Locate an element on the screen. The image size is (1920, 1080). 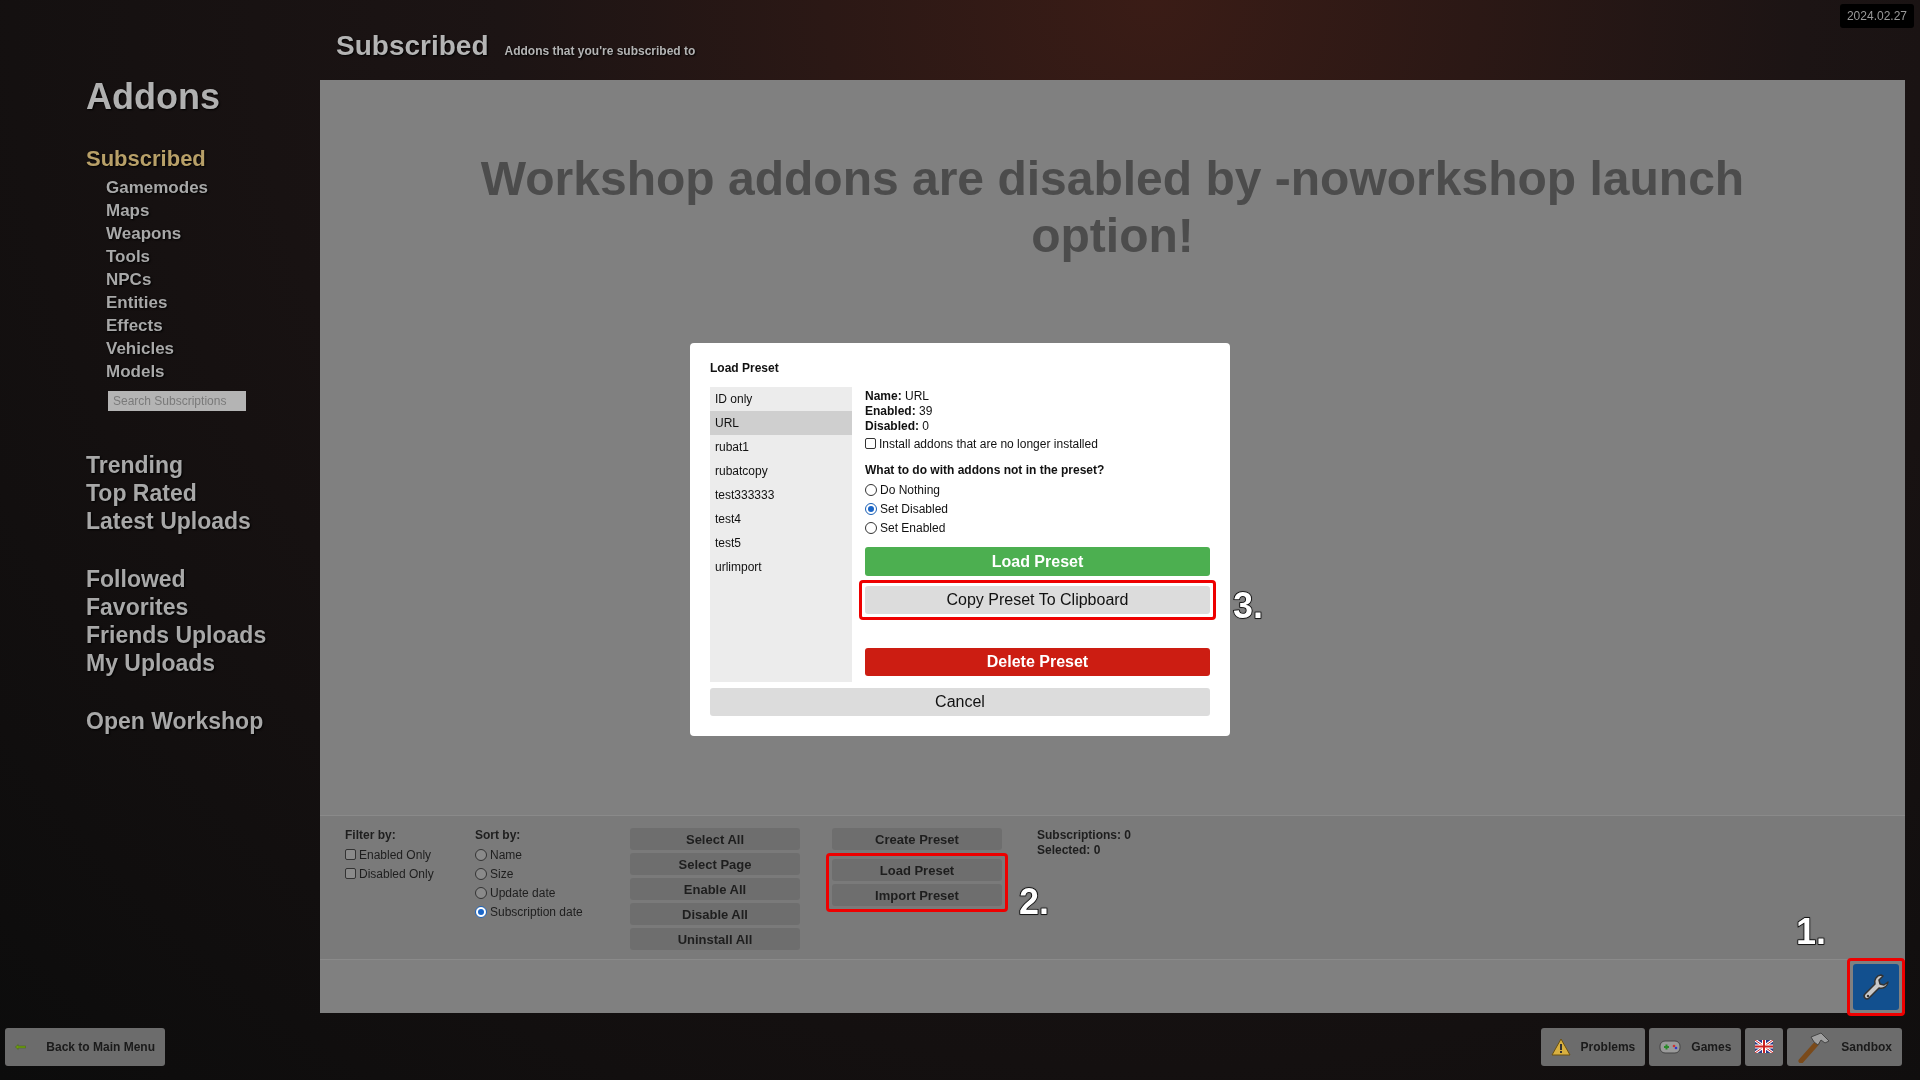
sort-radio: Subscription date is located at coordinates (552, 911).